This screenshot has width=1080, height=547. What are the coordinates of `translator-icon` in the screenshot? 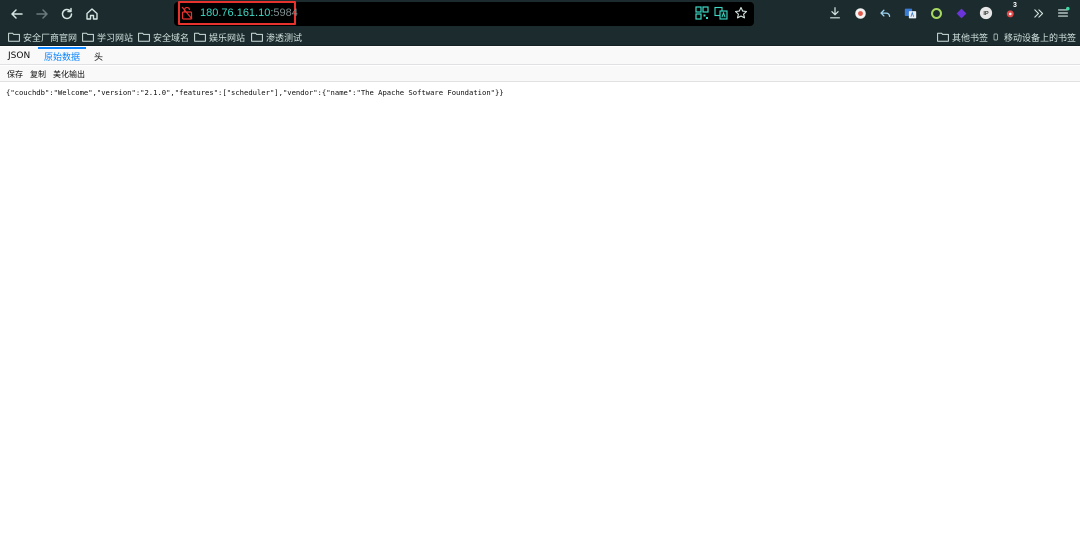 It's located at (910, 13).